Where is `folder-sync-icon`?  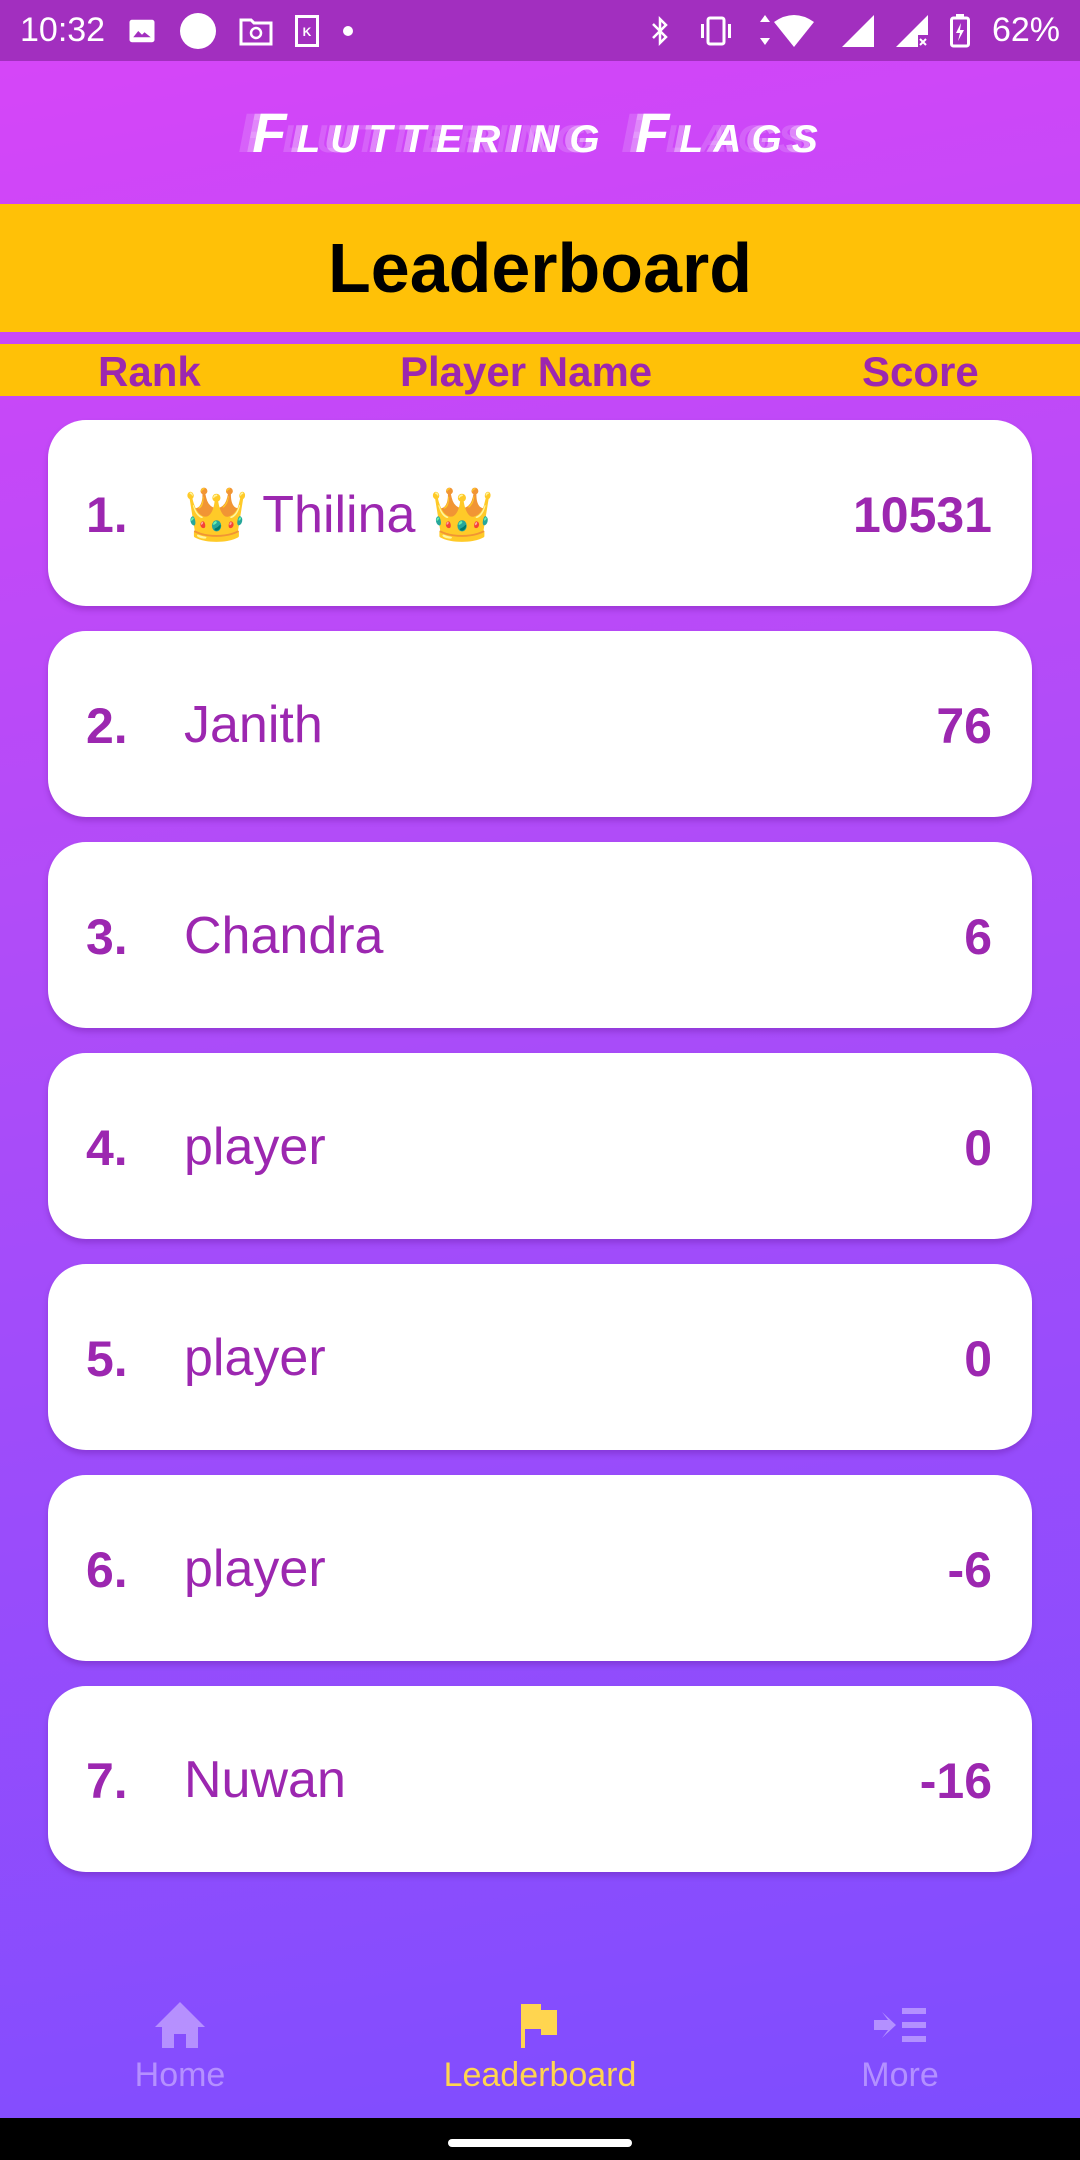
folder-sync-icon is located at coordinates (256, 31).